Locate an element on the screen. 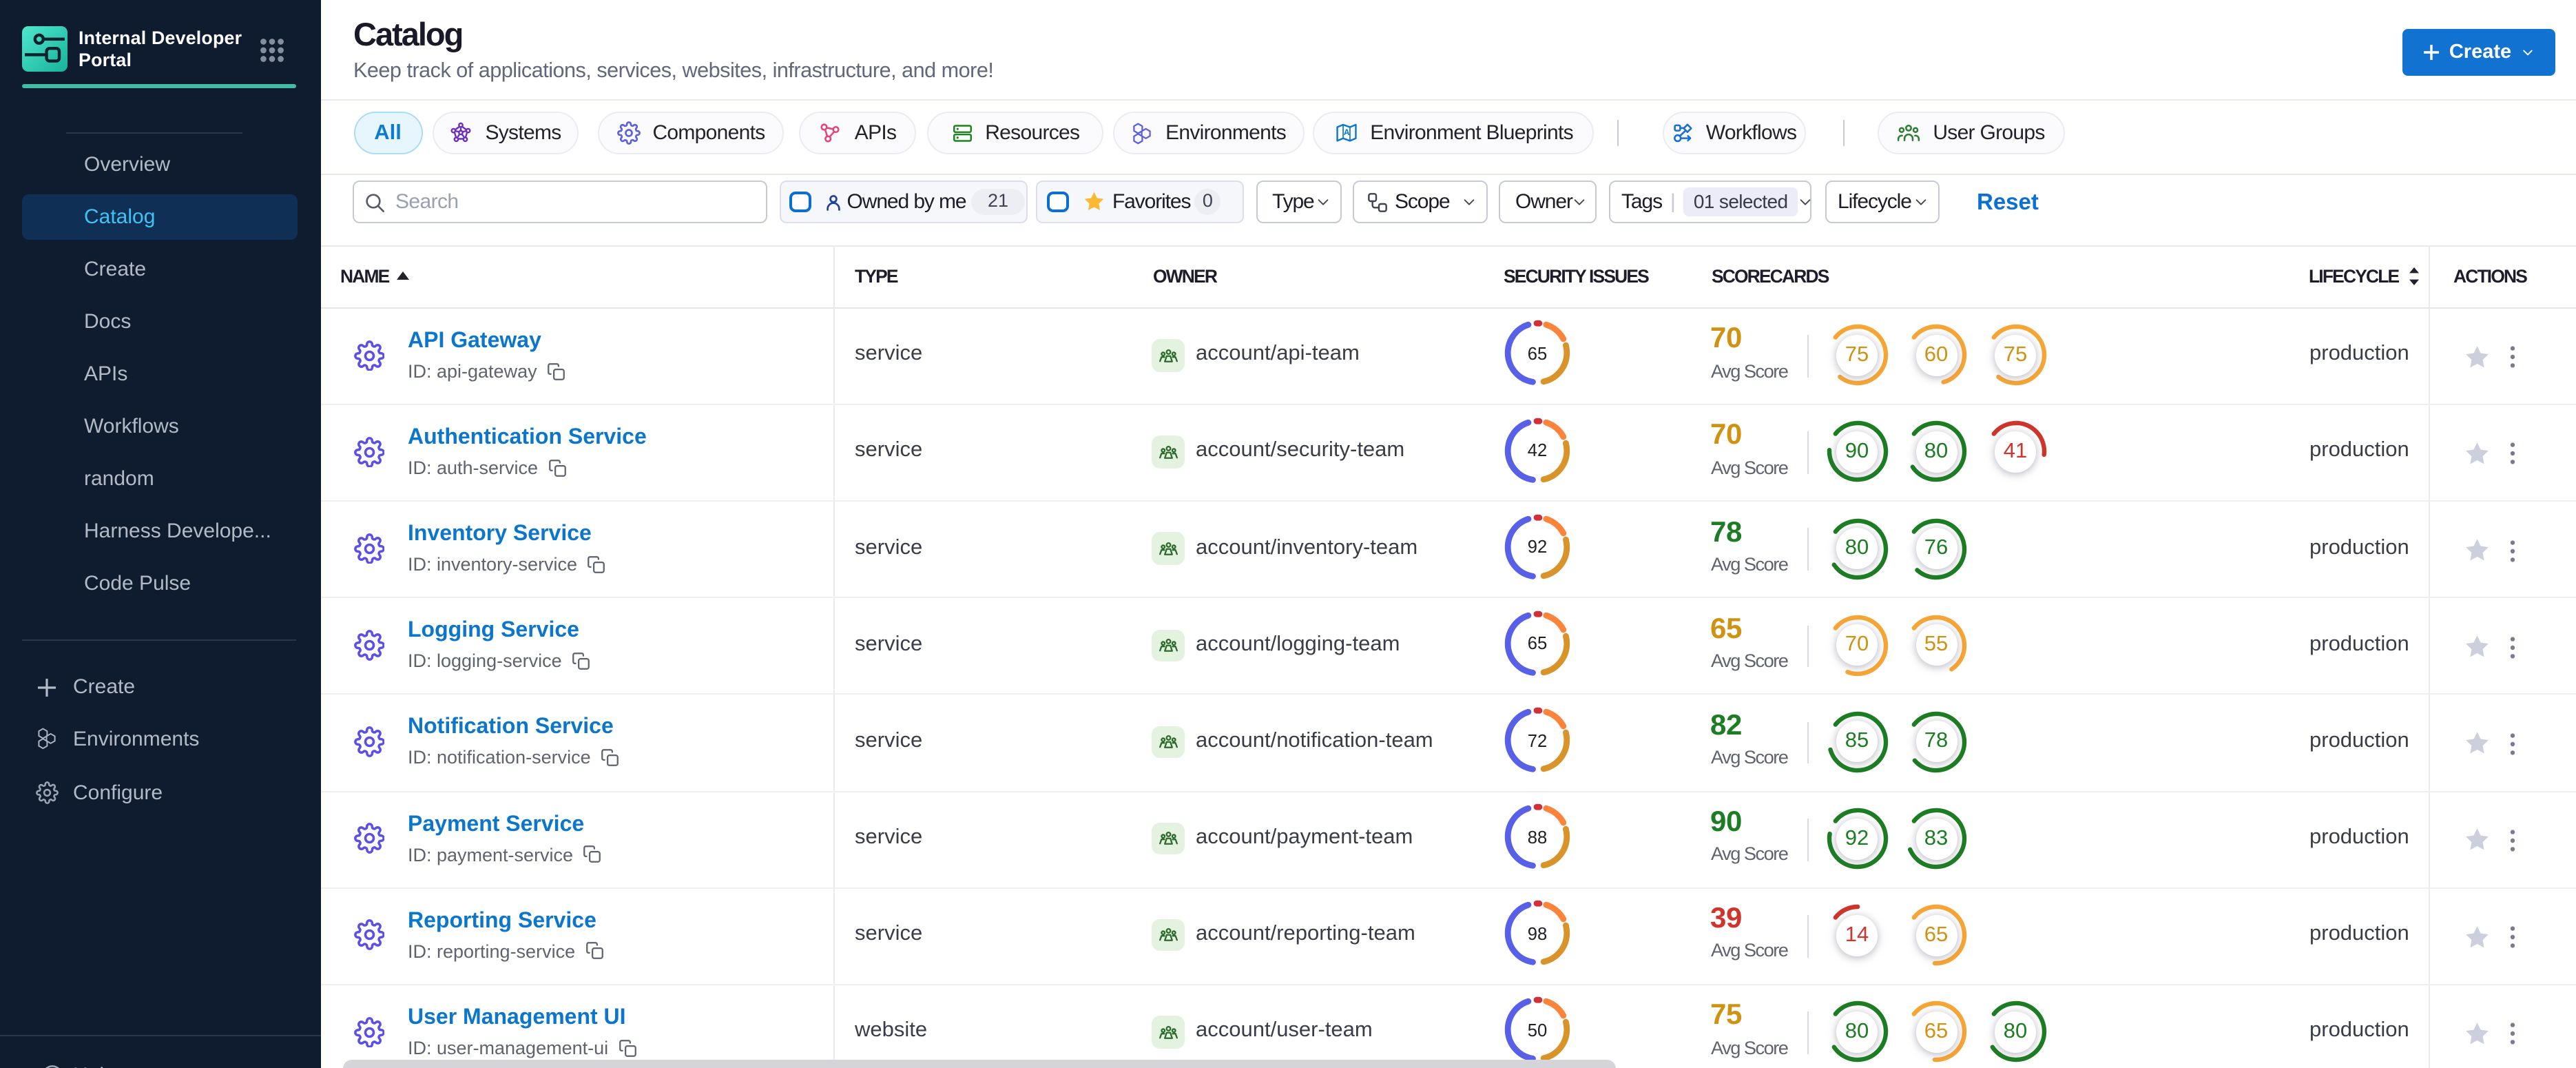 This screenshot has width=2576, height=1068. svg-text: A is located at coordinates (1346, 132).